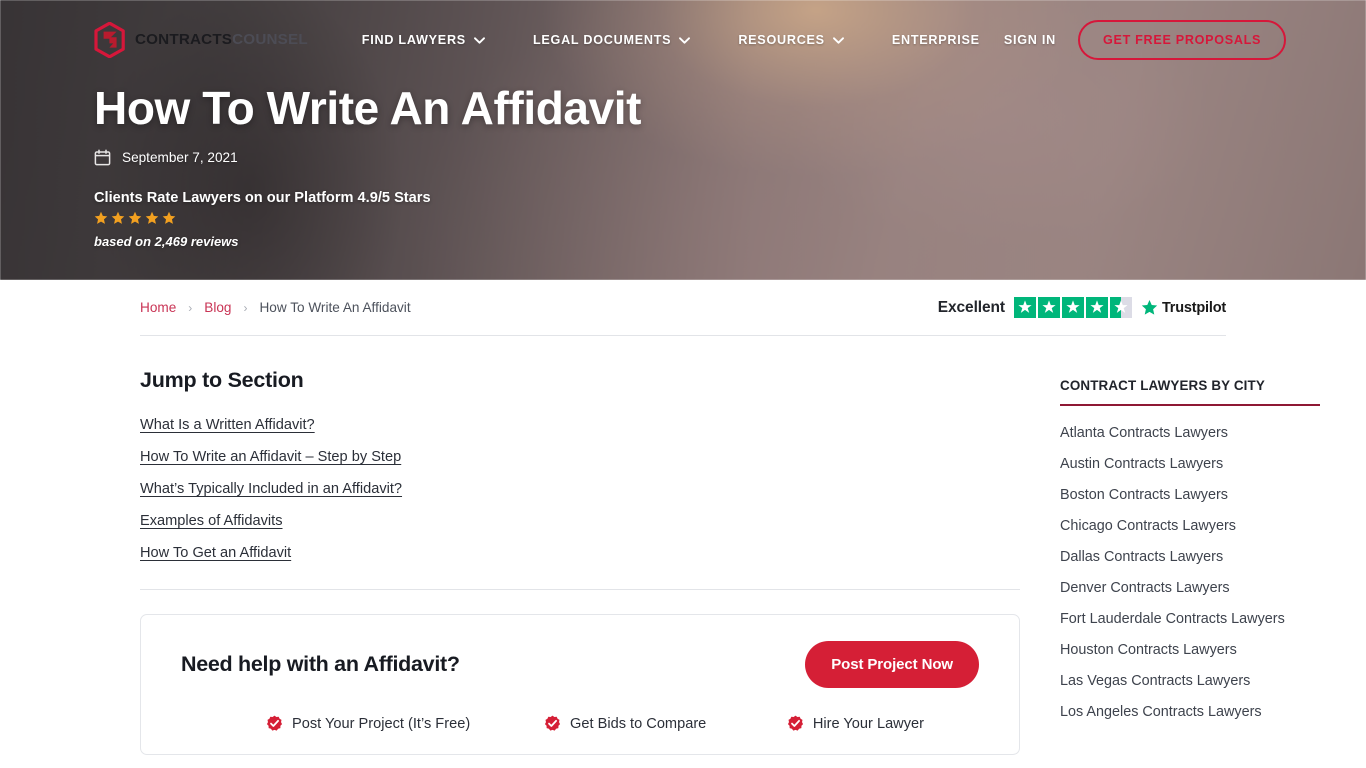 The width and height of the screenshot is (1366, 768). What do you see at coordinates (1190, 433) in the screenshot?
I see `sidebar-item-atlanta: Atlanta Contracts Lawyers` at bounding box center [1190, 433].